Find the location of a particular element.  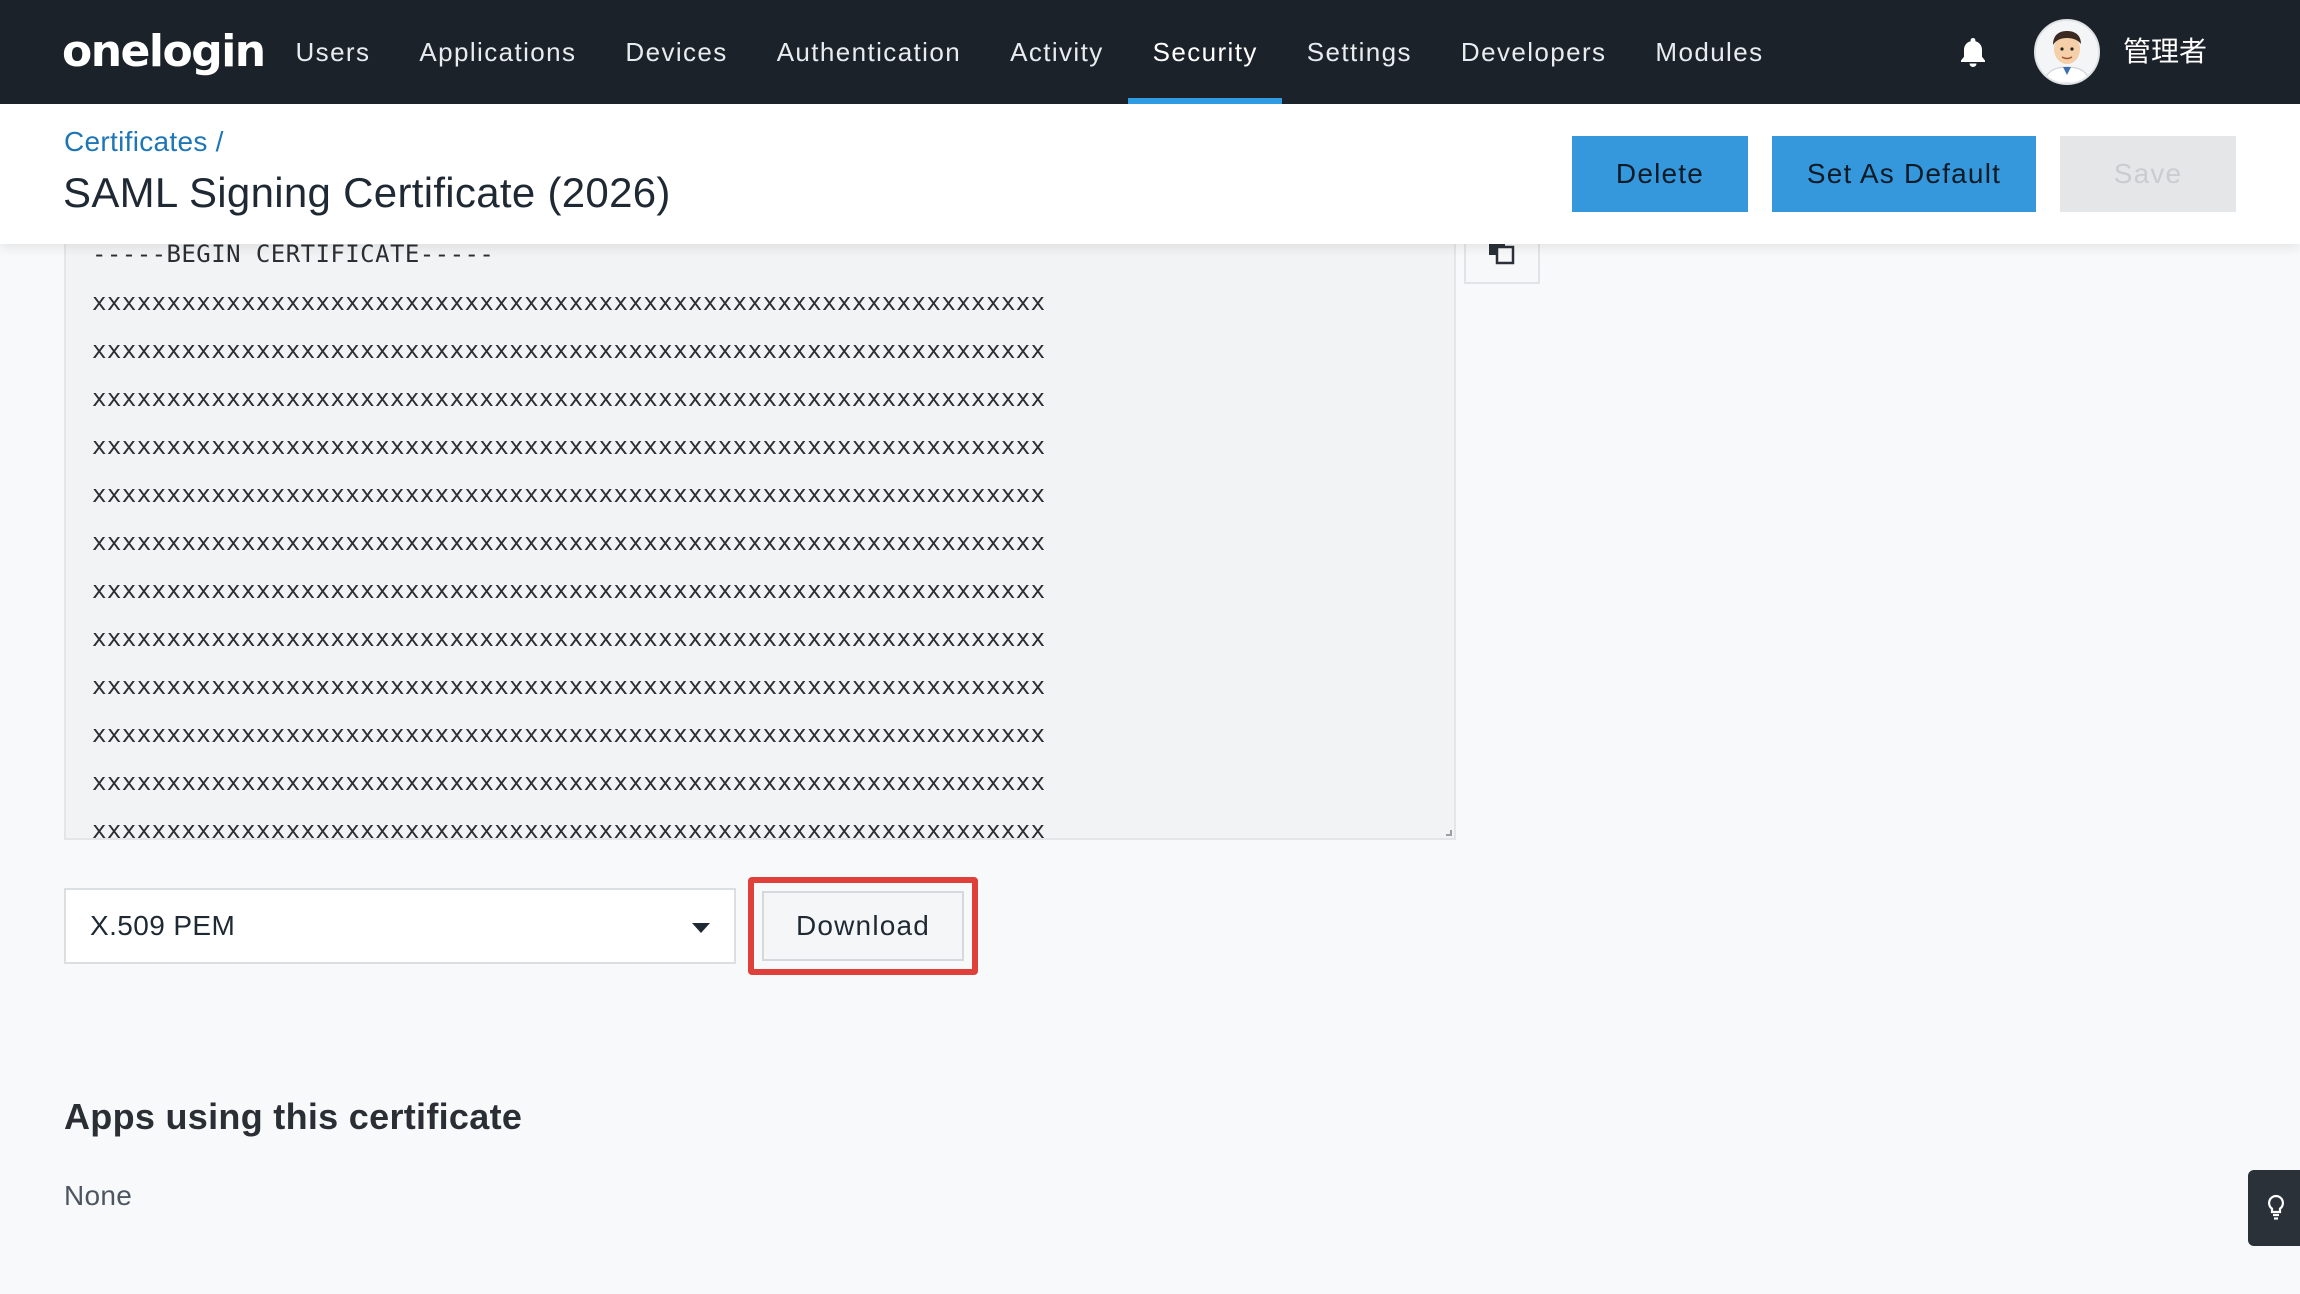

resize-handle is located at coordinates (1449, 833).